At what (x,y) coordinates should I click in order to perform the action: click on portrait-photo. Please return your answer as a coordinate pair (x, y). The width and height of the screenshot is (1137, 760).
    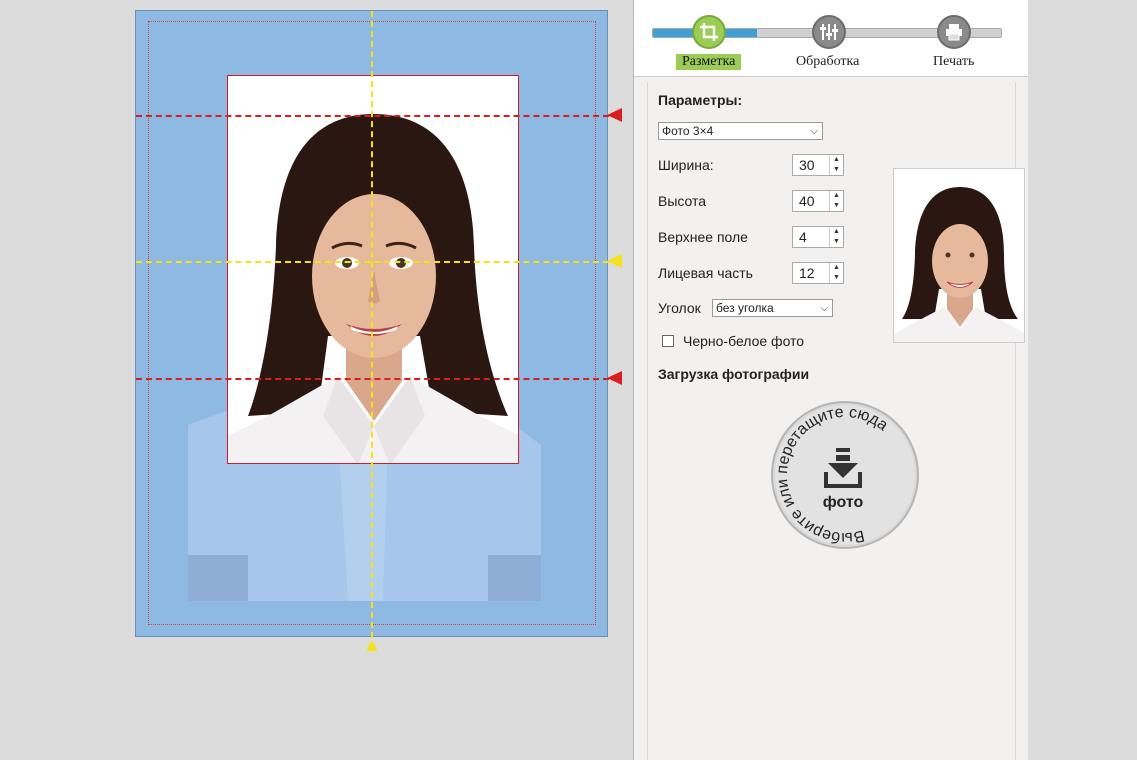
    Looking at the image, I should click on (373, 269).